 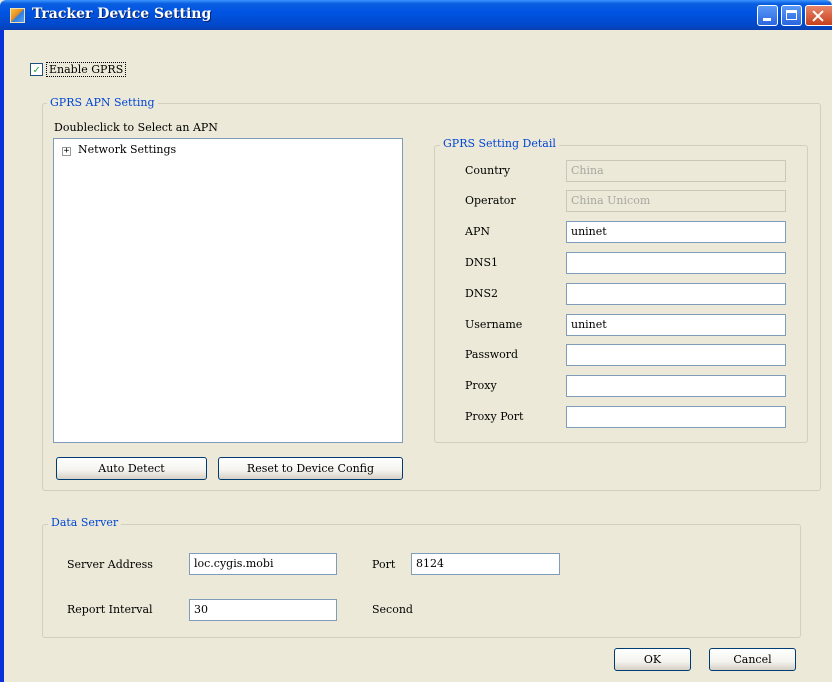 What do you see at coordinates (494, 324) in the screenshot?
I see `username-label: Username` at bounding box center [494, 324].